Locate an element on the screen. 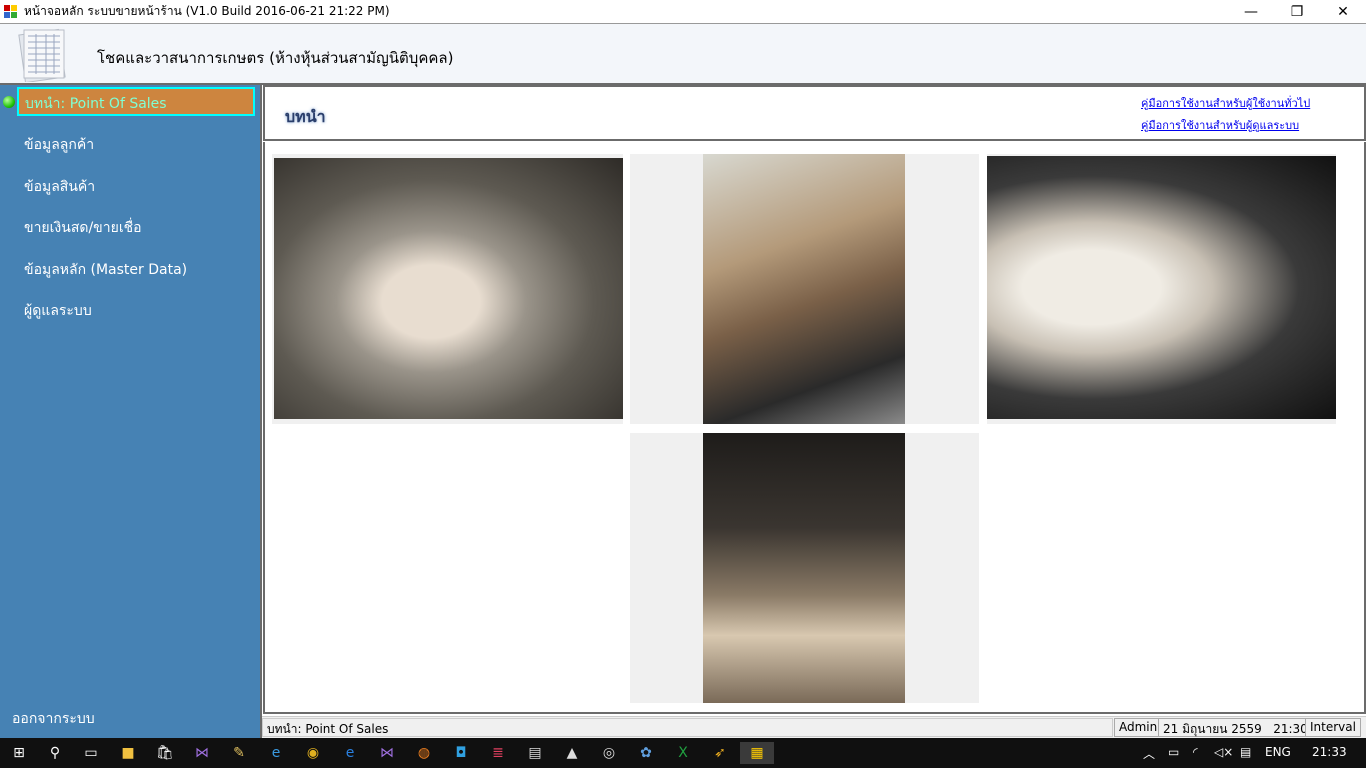 The width and height of the screenshot is (1366, 768). sidebar-item-sales: ขายเงินสด/ขายเชื่อ is located at coordinates (83, 228).